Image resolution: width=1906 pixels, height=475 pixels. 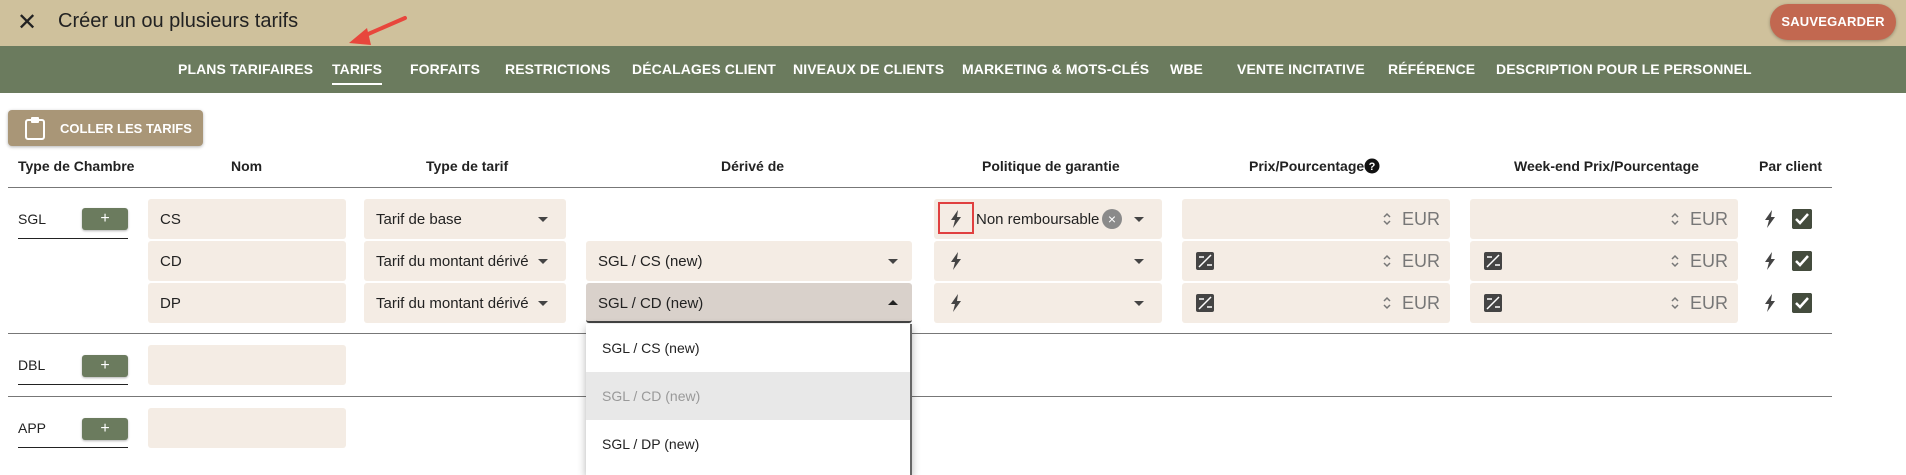 I want to click on tab-tarifs: TARIFS, so click(x=357, y=69).